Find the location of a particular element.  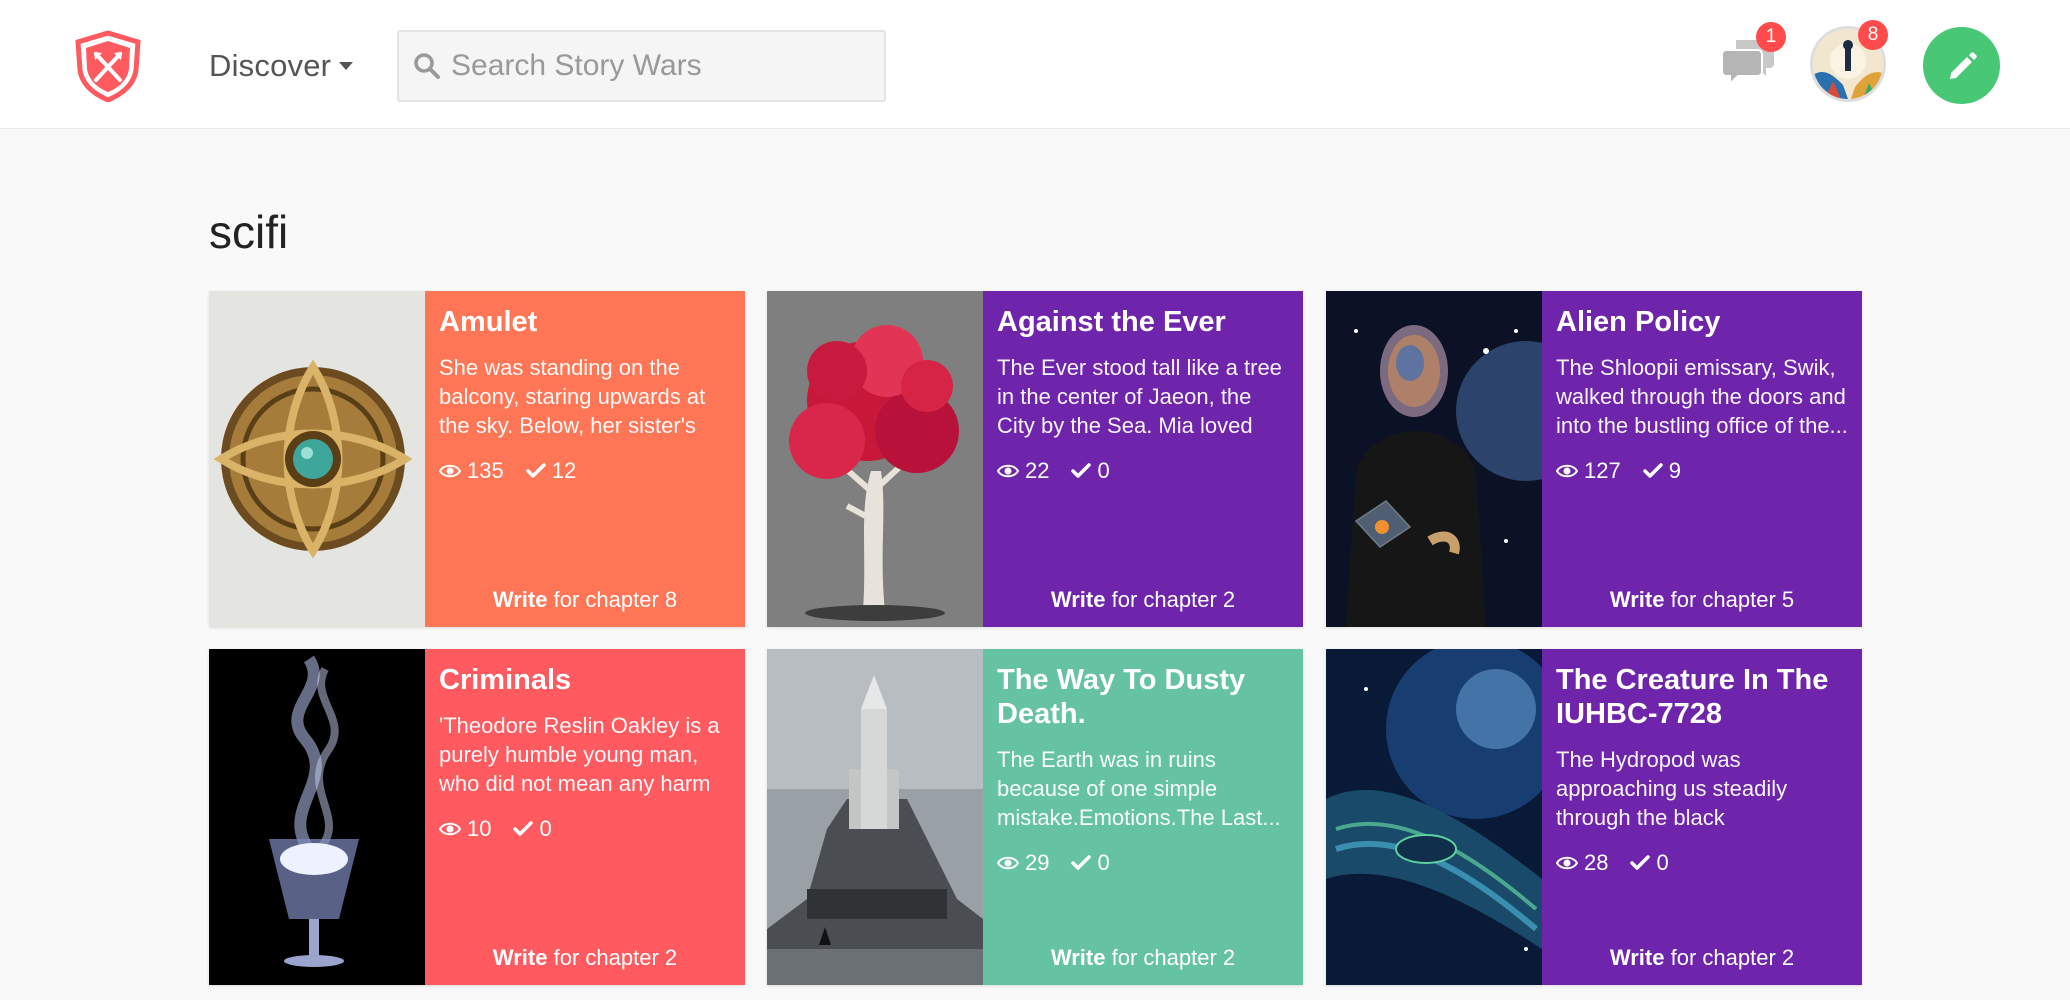

write-chapter-link: Write for chapter 5 is located at coordinates (1702, 600).